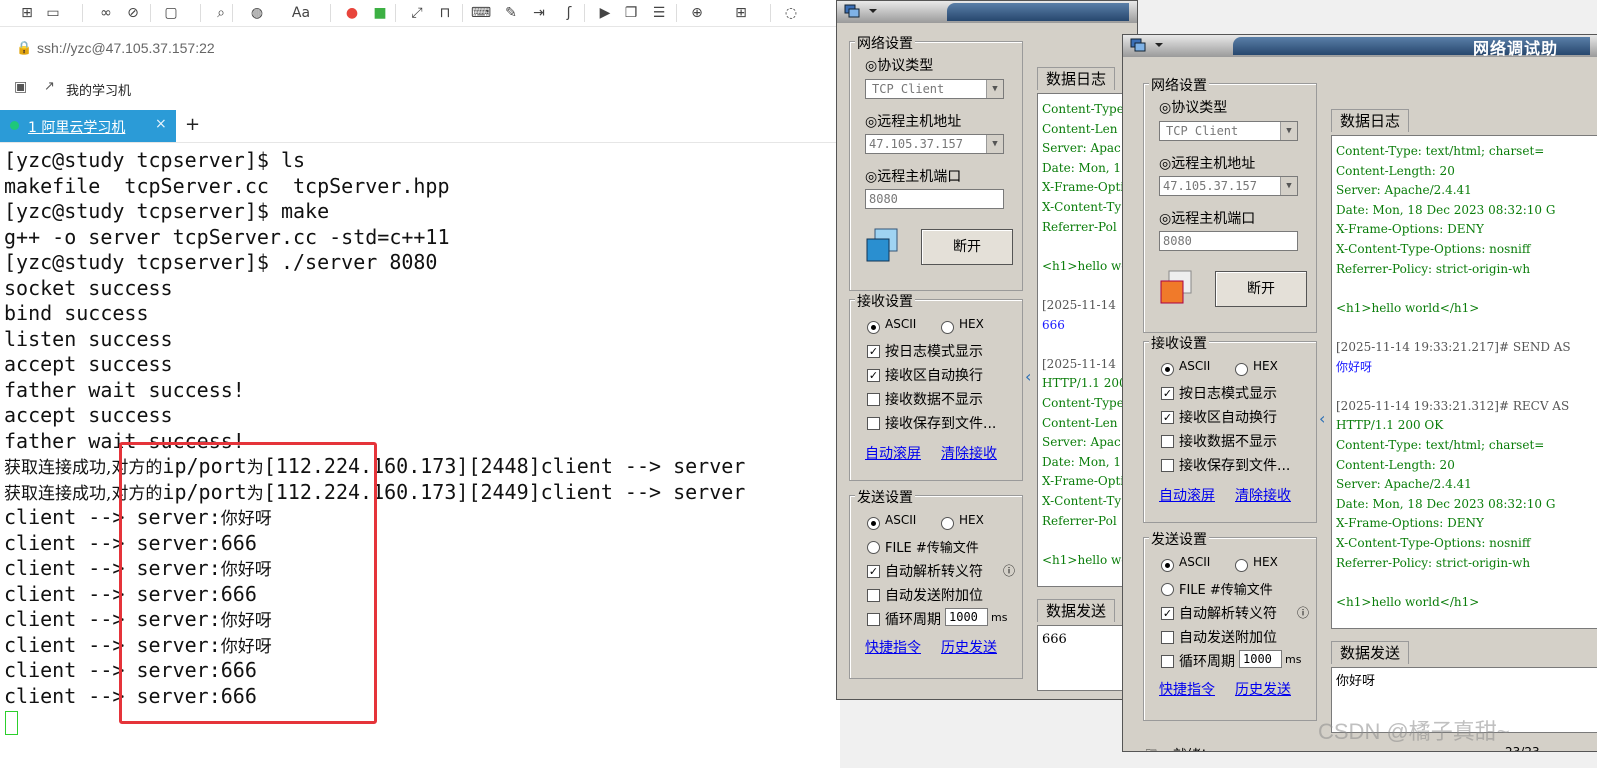 The height and width of the screenshot is (768, 1597). I want to click on app-icon-green: ■, so click(380, 13).